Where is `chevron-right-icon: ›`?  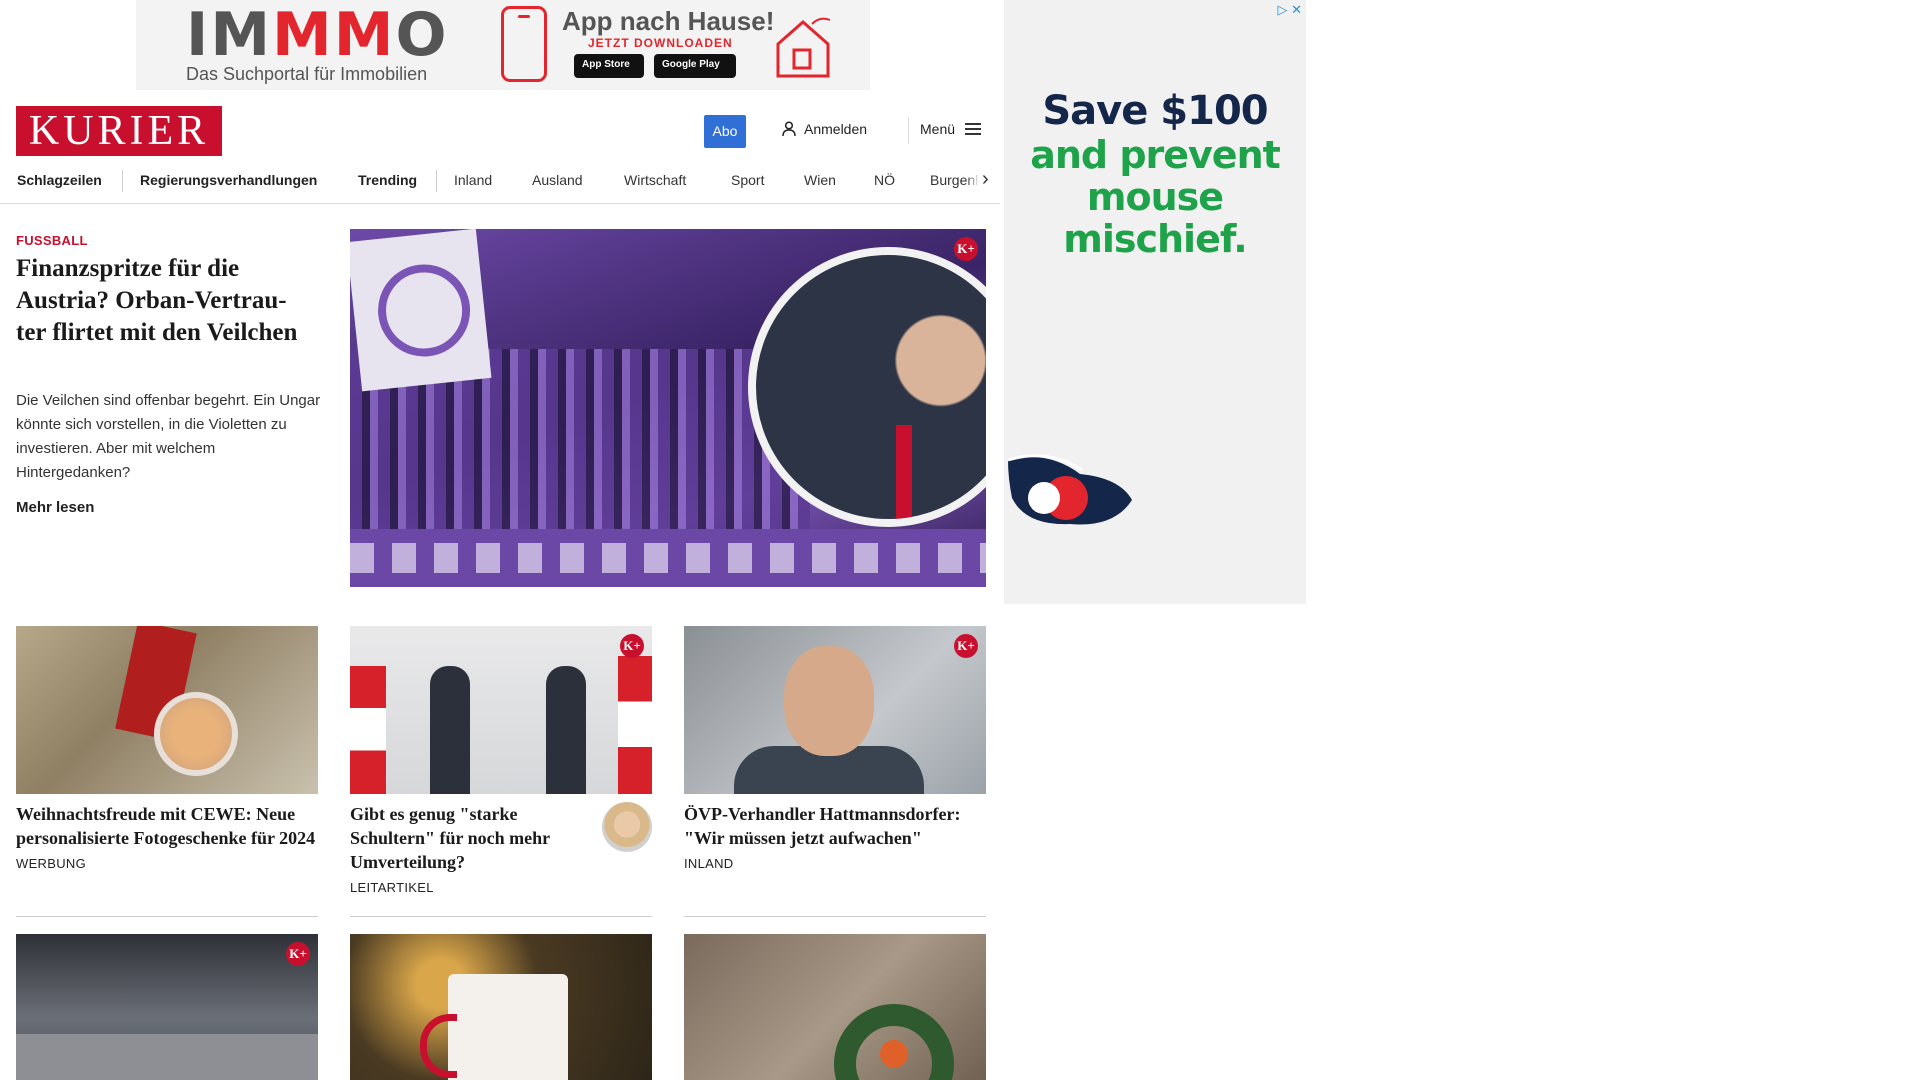 chevron-right-icon: › is located at coordinates (985, 179).